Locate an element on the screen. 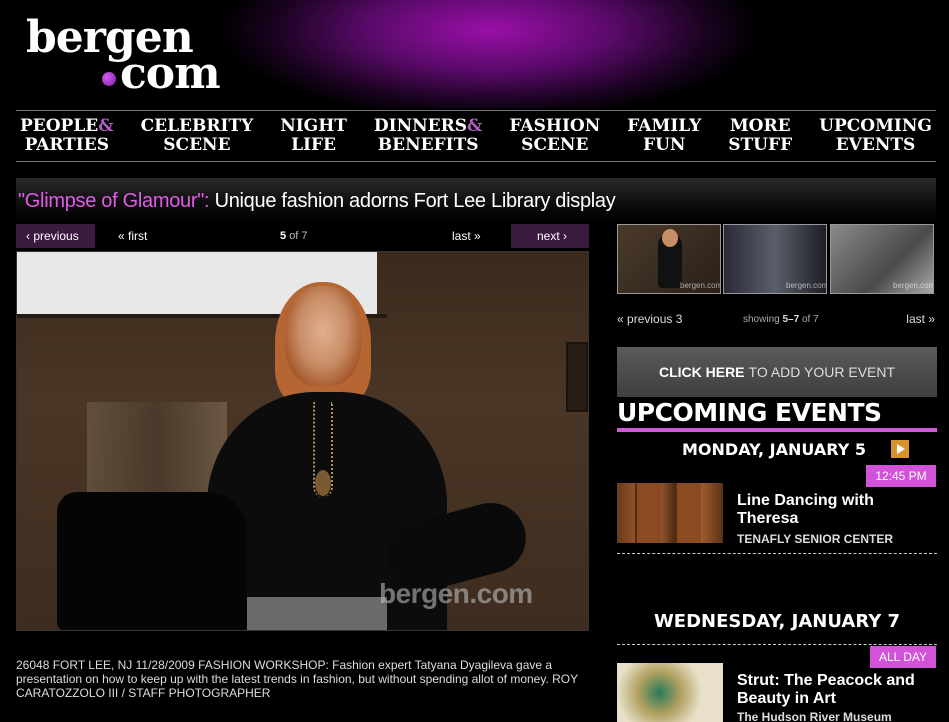 The image size is (949, 722). add-event-rest: TO ADD YOUR EVENT is located at coordinates (822, 372).